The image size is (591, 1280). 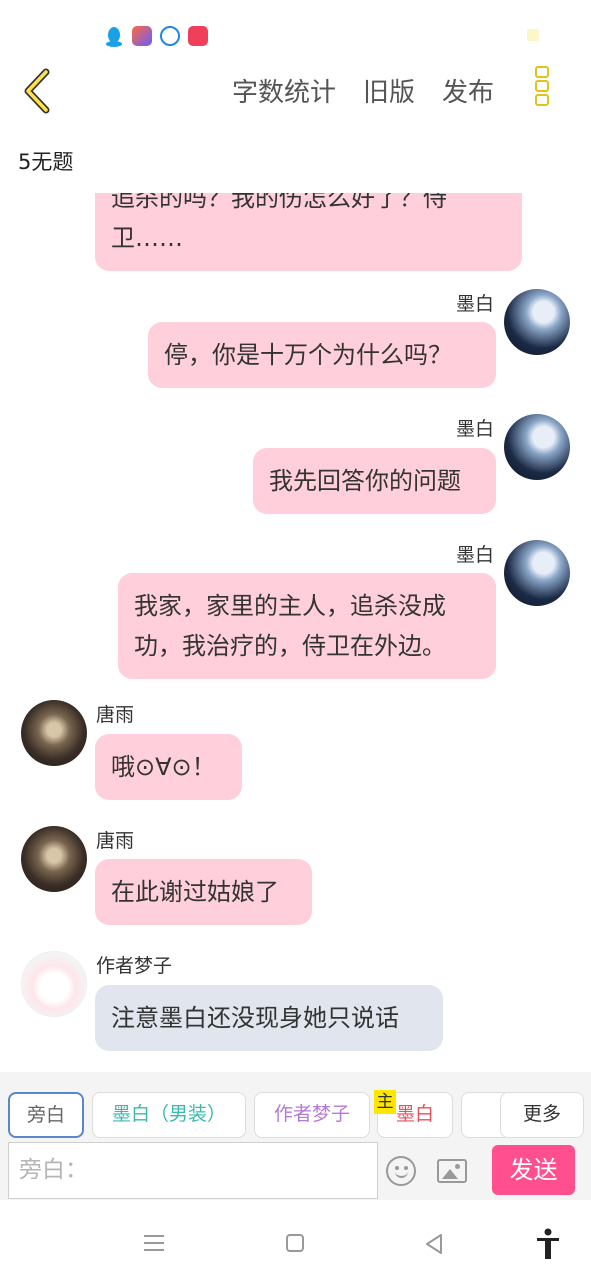 What do you see at coordinates (170, 36) in the screenshot?
I see `browser-app-icon` at bounding box center [170, 36].